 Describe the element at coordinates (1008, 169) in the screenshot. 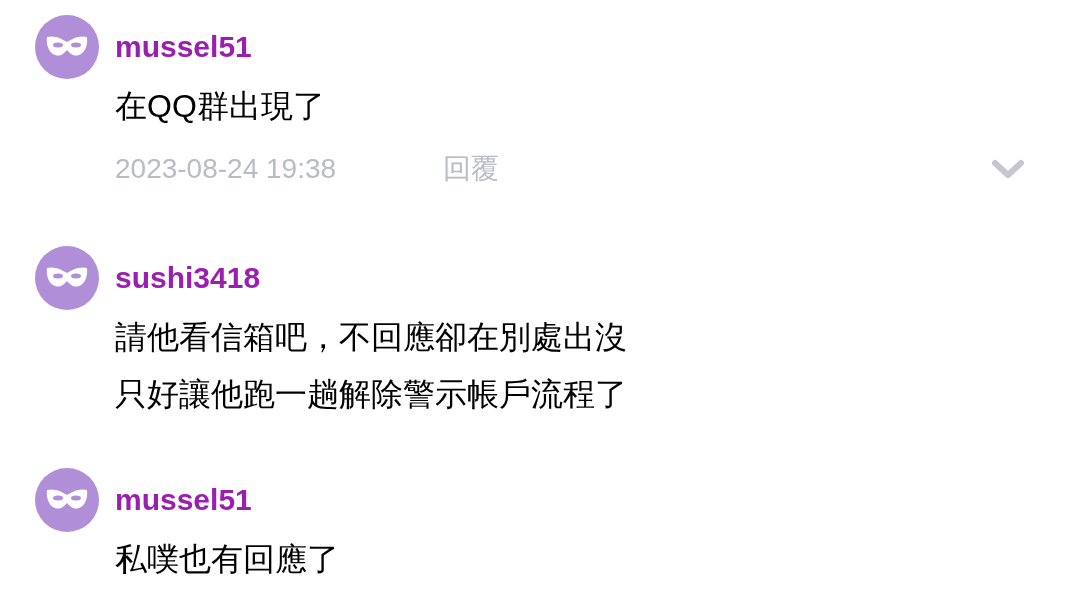

I see `chevron-down-icon` at that location.